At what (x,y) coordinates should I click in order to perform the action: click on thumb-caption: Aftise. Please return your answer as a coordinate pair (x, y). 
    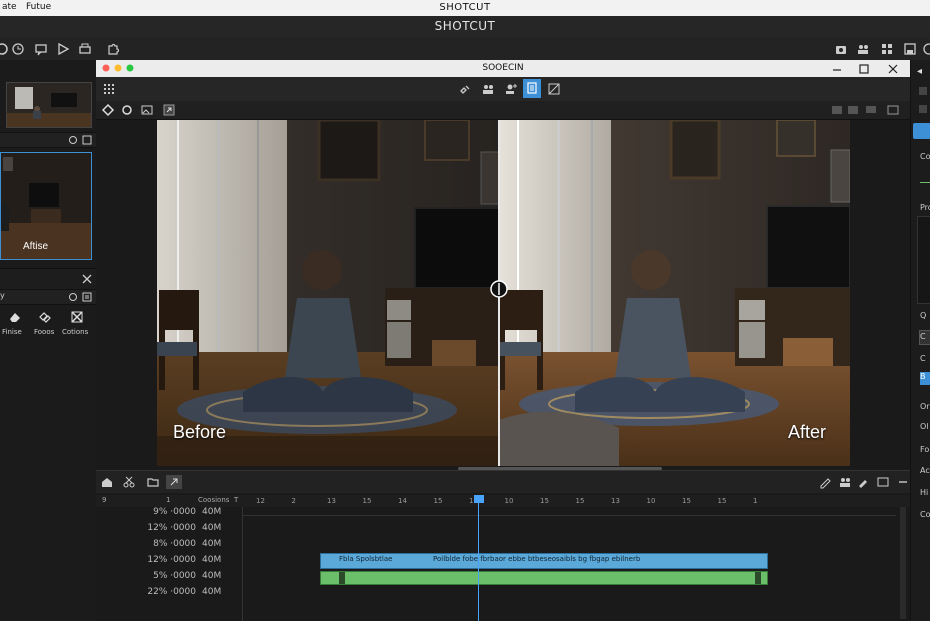
    Looking at the image, I should click on (36, 246).